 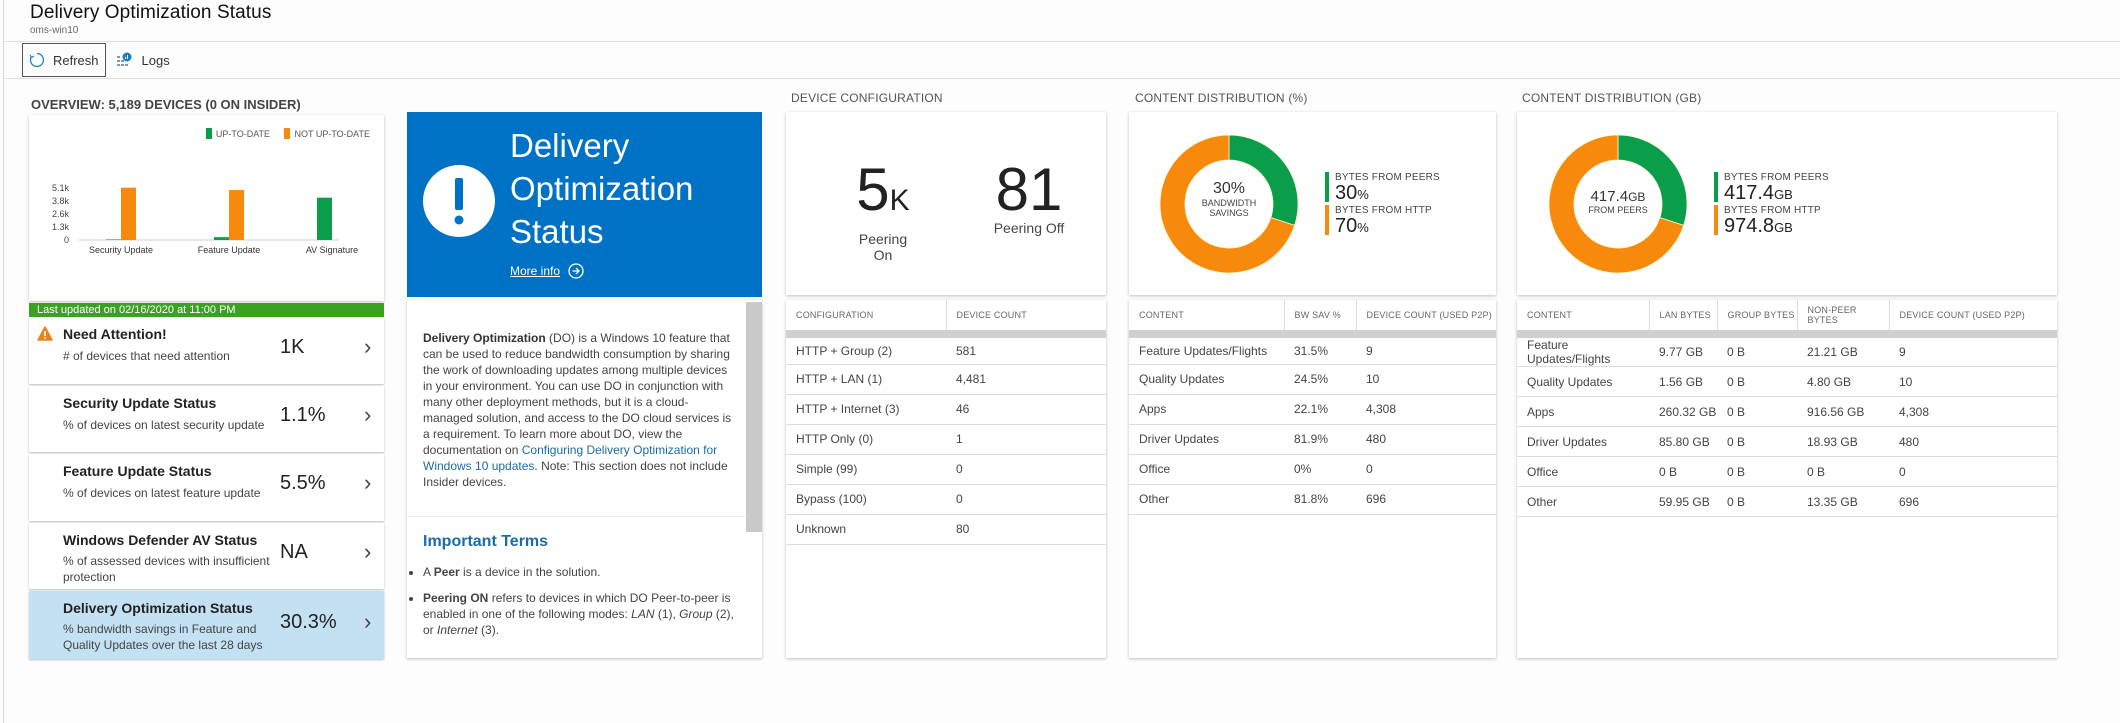 What do you see at coordinates (1618, 201) in the screenshot?
I see `donut-center-label: 417.4GB FROM PEERS` at bounding box center [1618, 201].